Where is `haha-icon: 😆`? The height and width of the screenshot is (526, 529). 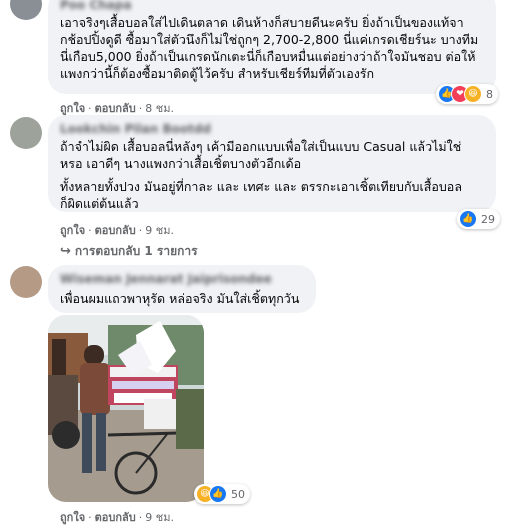
haha-icon: 😆 is located at coordinates (473, 94).